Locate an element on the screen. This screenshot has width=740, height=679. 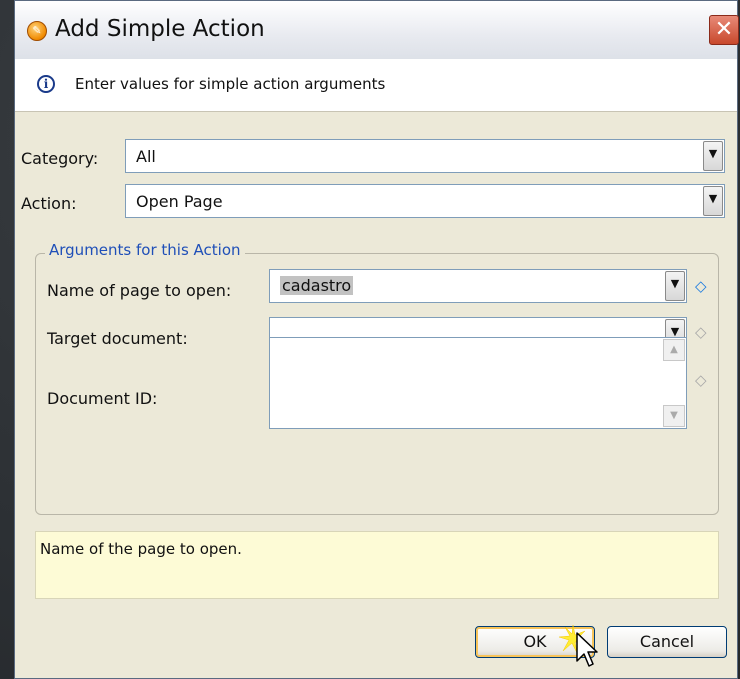
page-name-label: Name of page to open: is located at coordinates (139, 290).